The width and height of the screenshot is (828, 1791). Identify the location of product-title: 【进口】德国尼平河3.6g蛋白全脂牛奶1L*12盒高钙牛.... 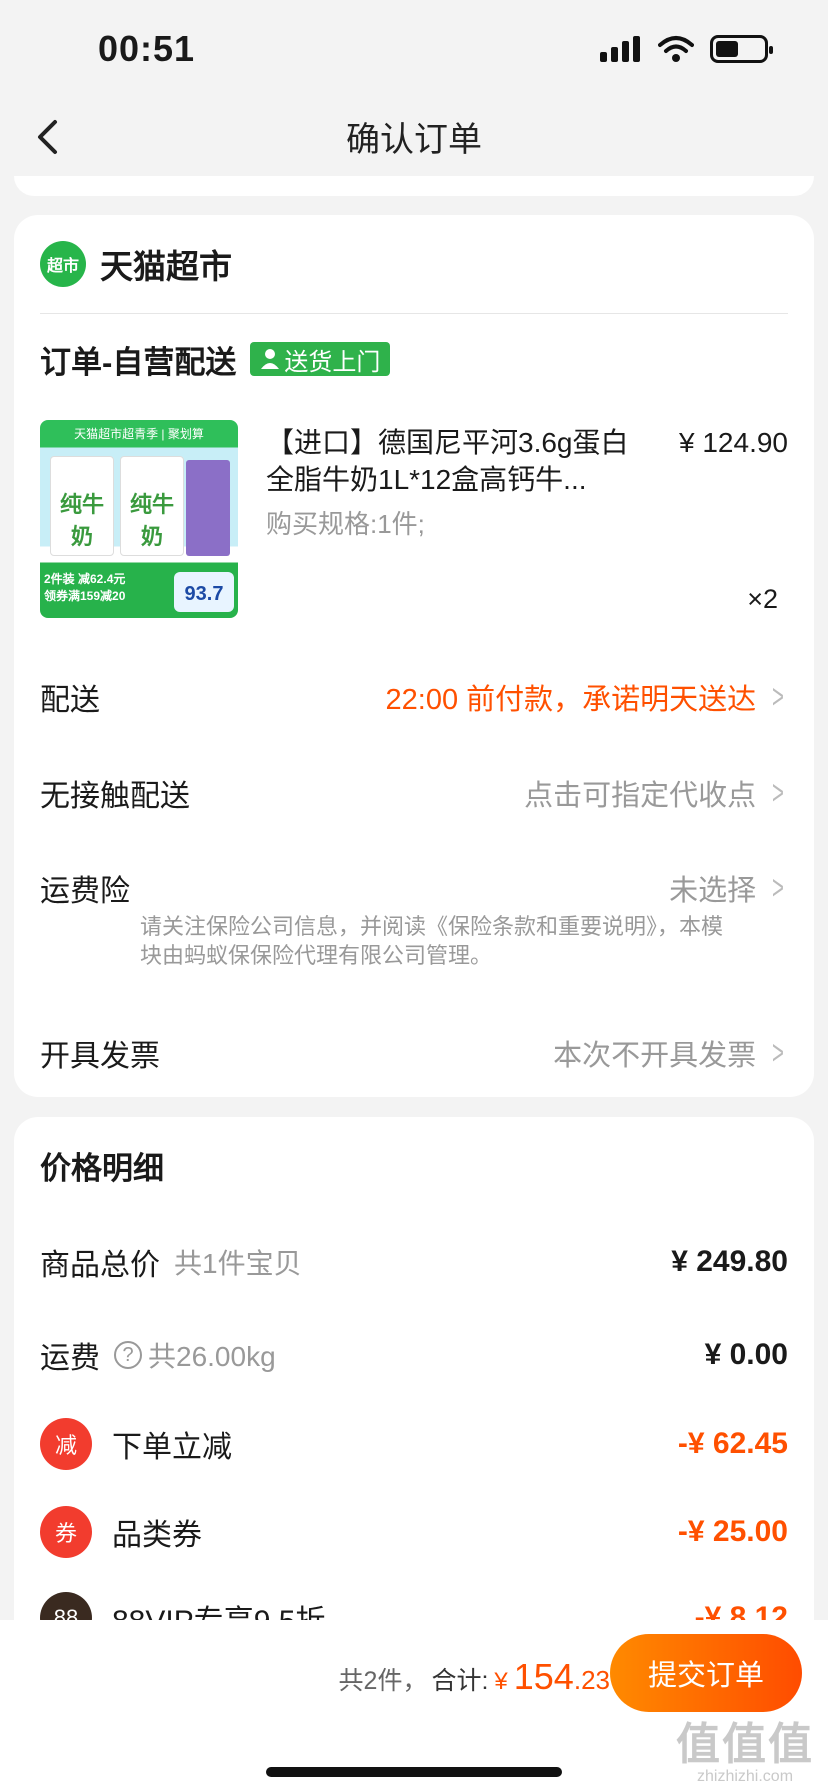
(447, 461).